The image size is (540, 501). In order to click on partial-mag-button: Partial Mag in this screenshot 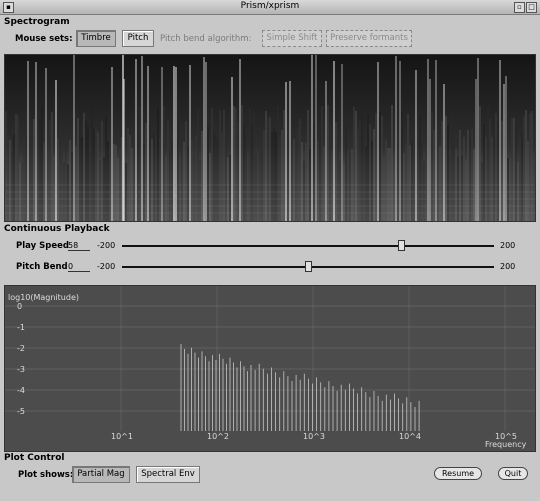, I will do `click(101, 474)`.